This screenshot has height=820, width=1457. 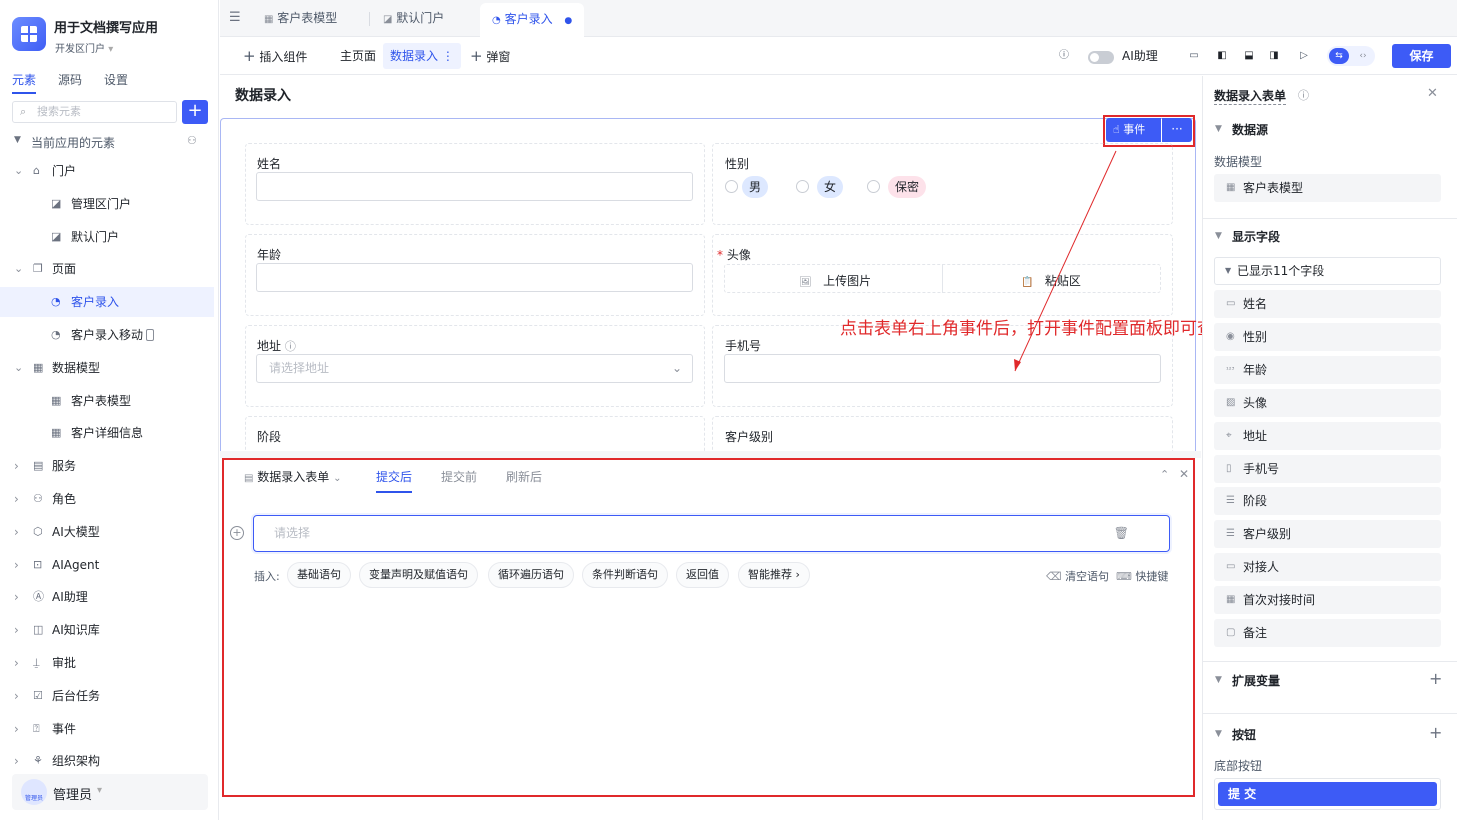 I want to click on data-entry-page-button: 数据录入 ⋮, so click(x=422, y=56).